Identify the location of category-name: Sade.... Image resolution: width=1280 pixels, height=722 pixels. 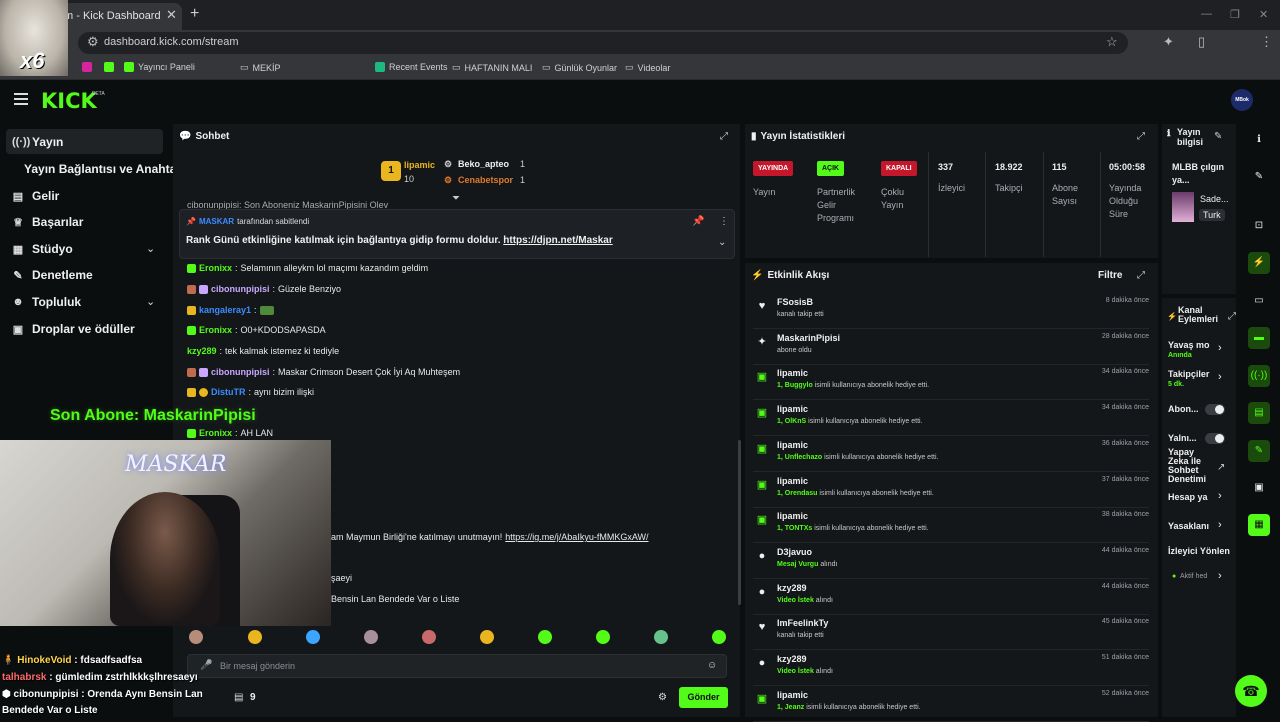
(1214, 199).